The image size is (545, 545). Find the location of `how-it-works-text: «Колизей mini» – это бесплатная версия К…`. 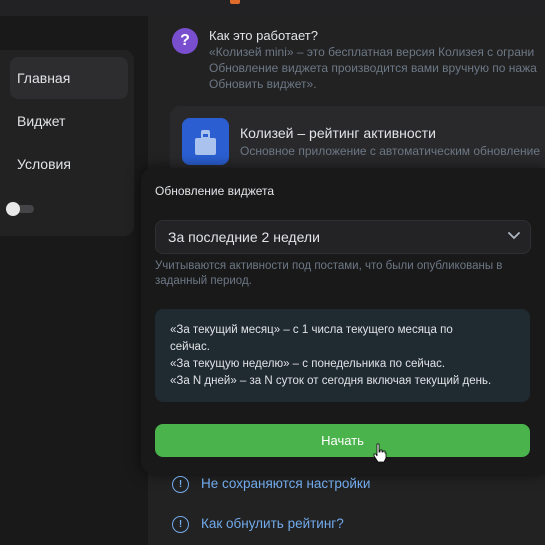

how-it-works-text: «Колизей mini» – это бесплатная версия К… is located at coordinates (377, 68).